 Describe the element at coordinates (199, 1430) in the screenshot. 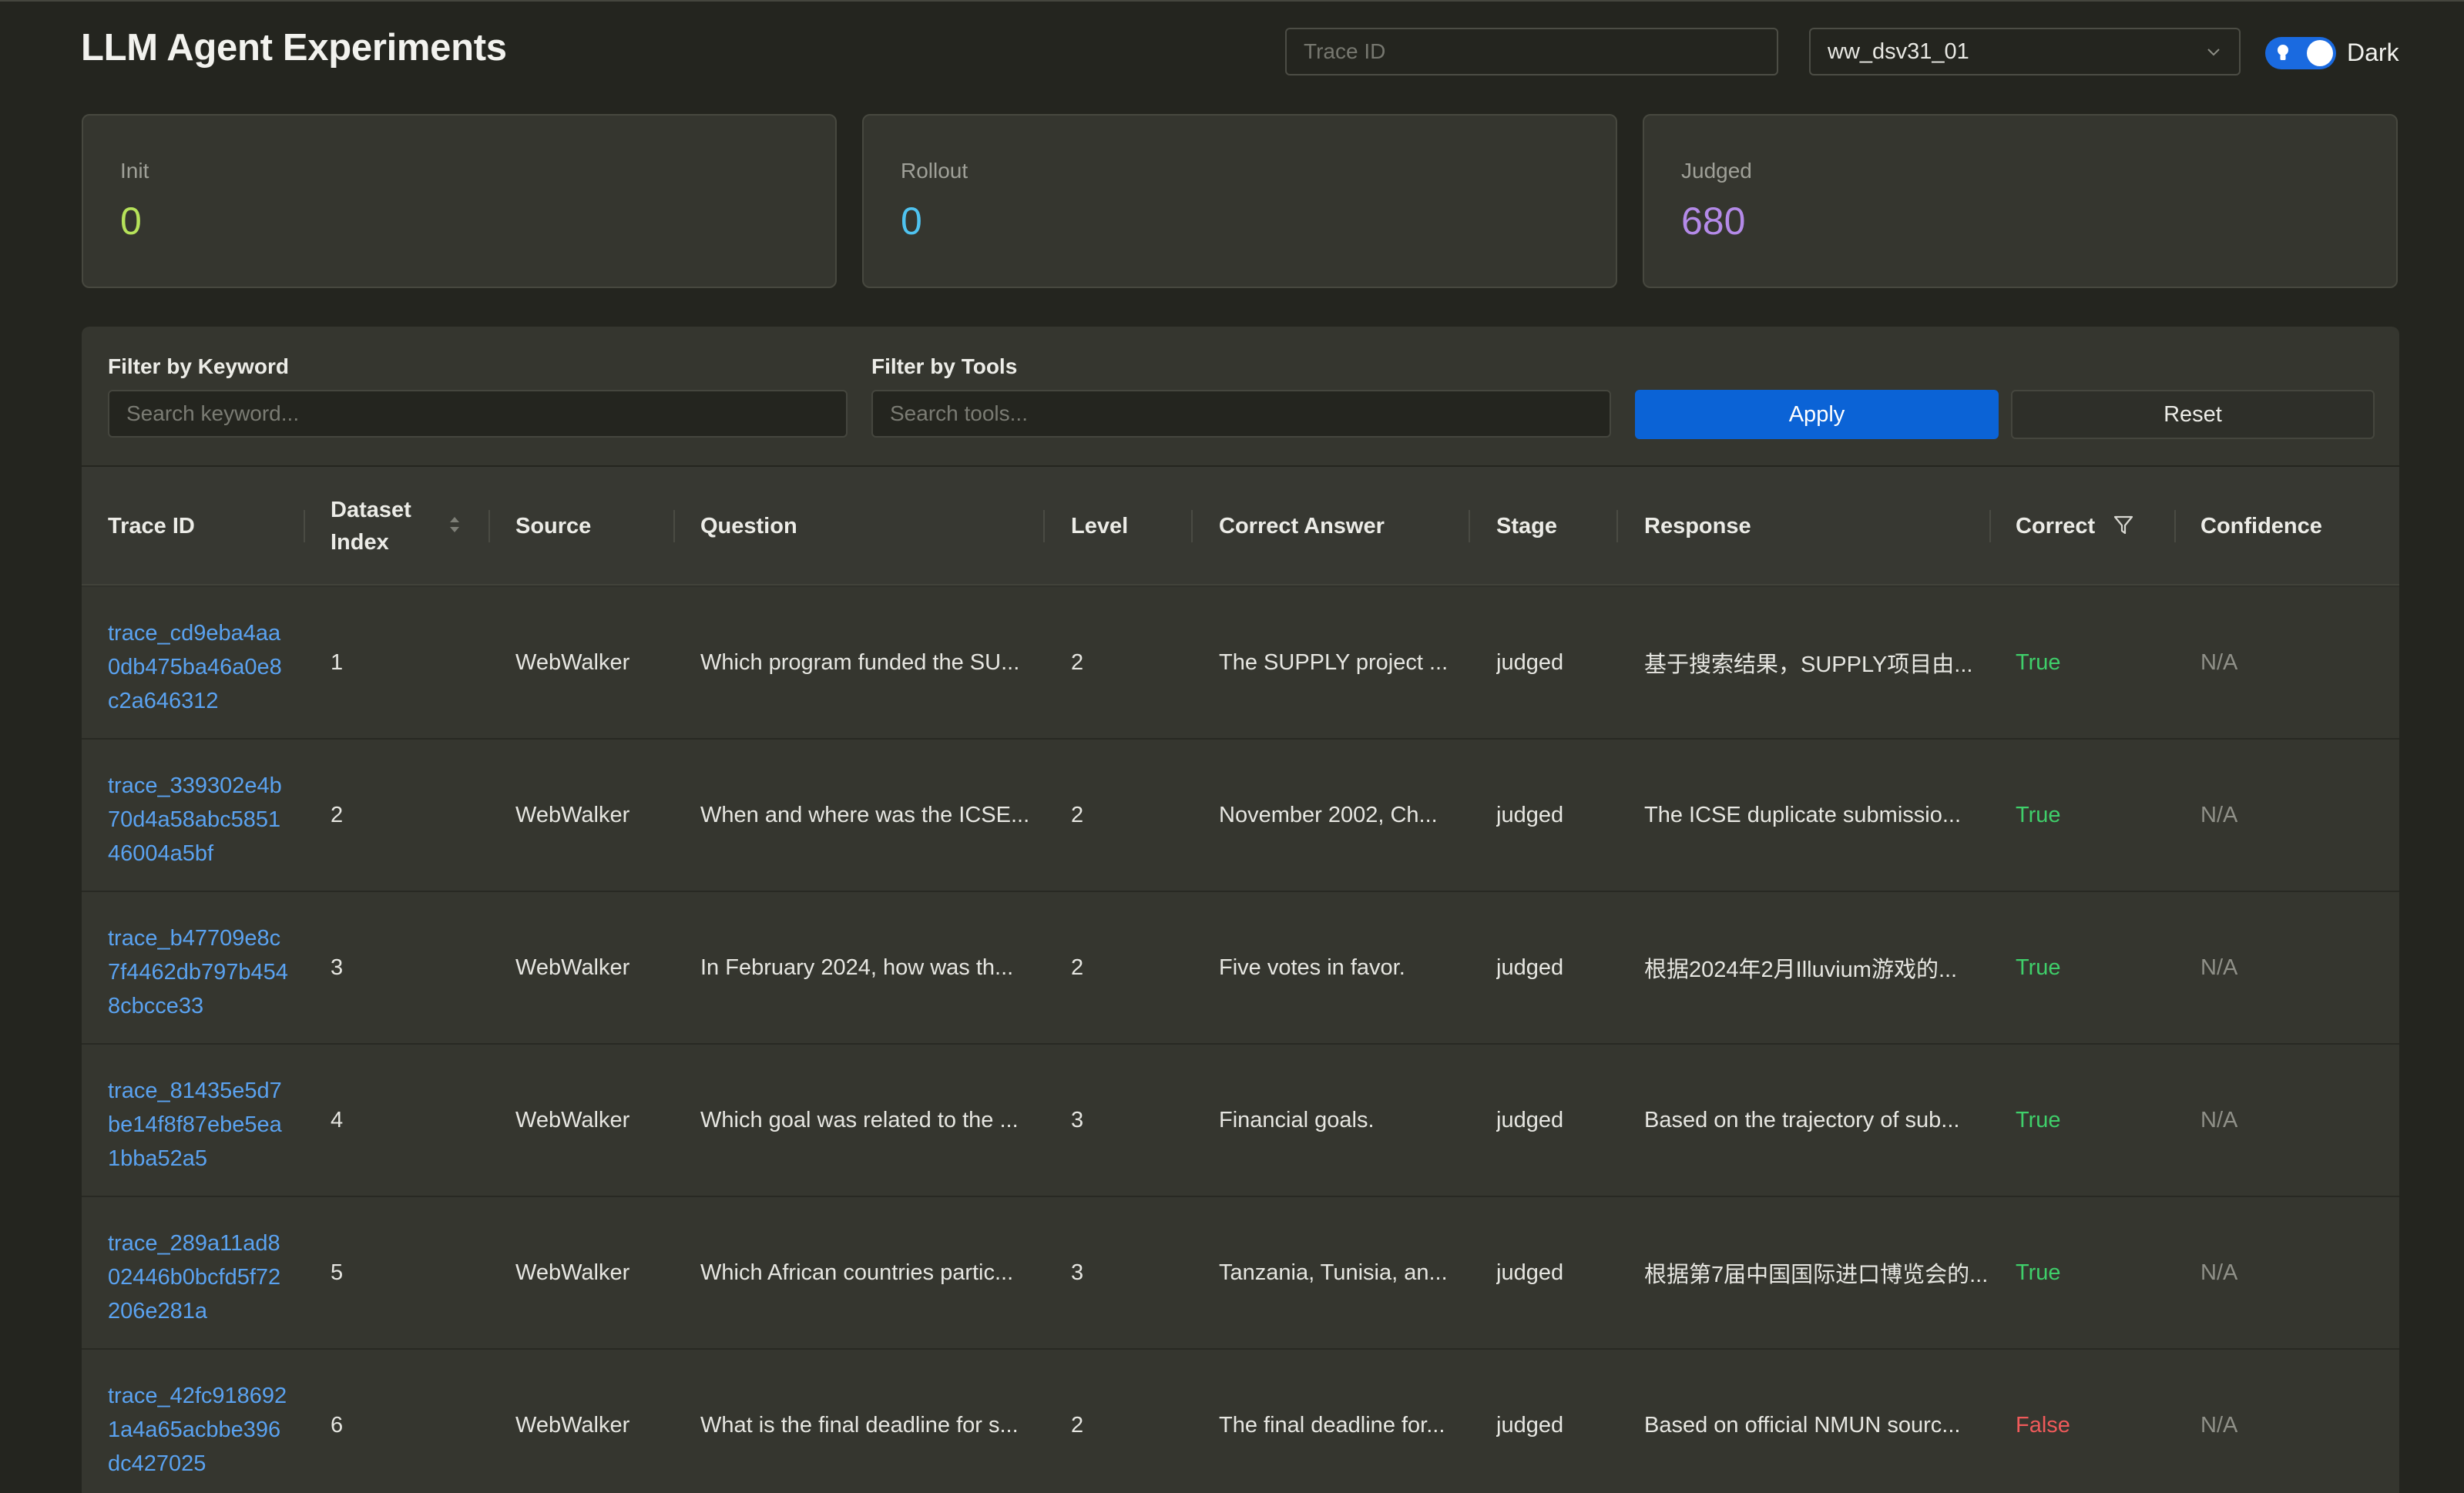

I see `trace-id-link: trace_42fc9186921a4a65acbbe396dc427025` at that location.